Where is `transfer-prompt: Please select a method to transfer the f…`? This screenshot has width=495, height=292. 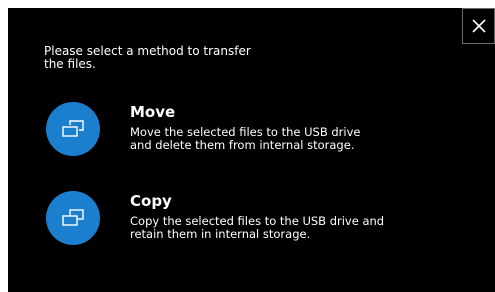
transfer-prompt: Please select a method to transfer the f… is located at coordinates (147, 57).